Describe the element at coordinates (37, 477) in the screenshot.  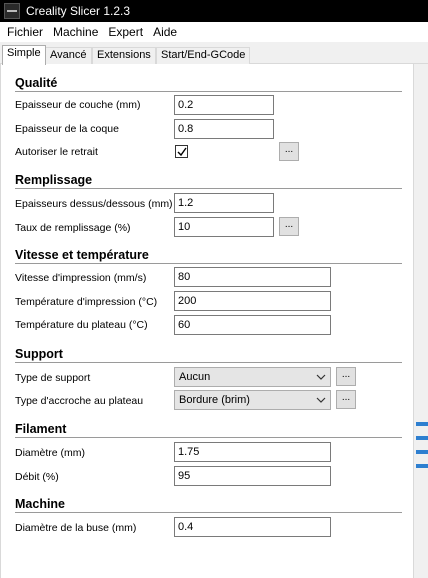
I see `flow-label: Débit (%)` at that location.